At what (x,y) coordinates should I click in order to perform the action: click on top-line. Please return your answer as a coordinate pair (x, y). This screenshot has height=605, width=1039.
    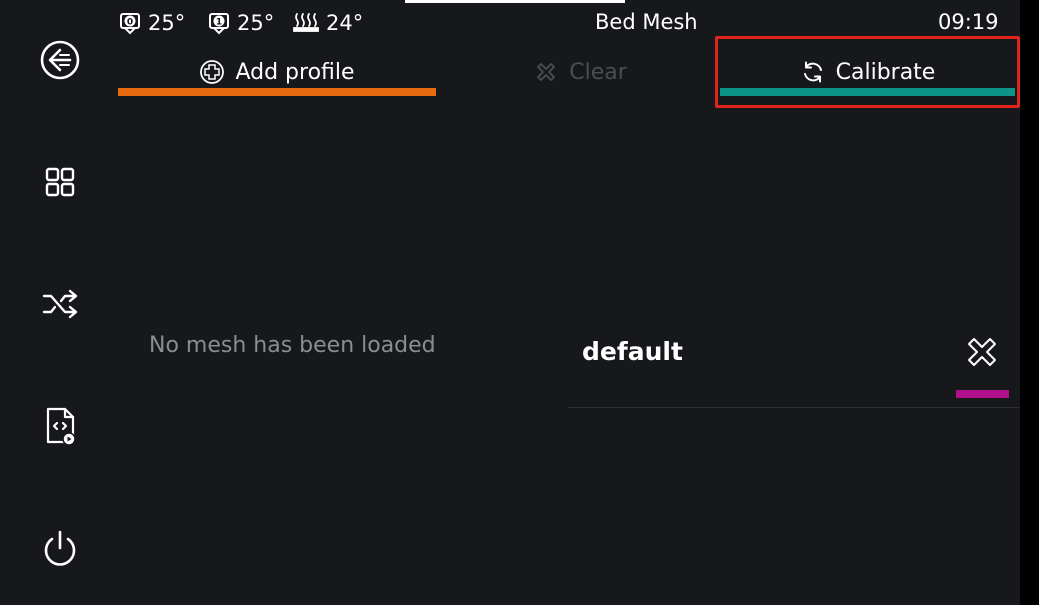
    Looking at the image, I should click on (515, 1).